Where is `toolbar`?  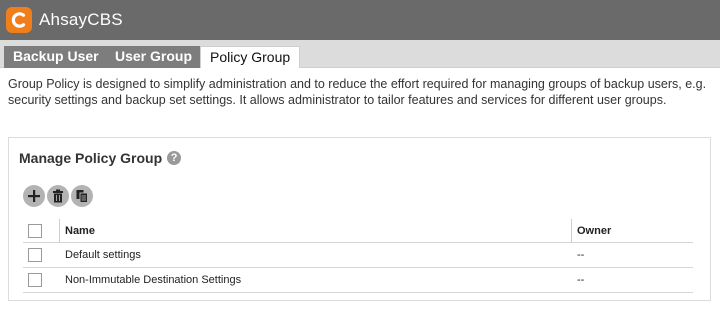 toolbar is located at coordinates (58, 196).